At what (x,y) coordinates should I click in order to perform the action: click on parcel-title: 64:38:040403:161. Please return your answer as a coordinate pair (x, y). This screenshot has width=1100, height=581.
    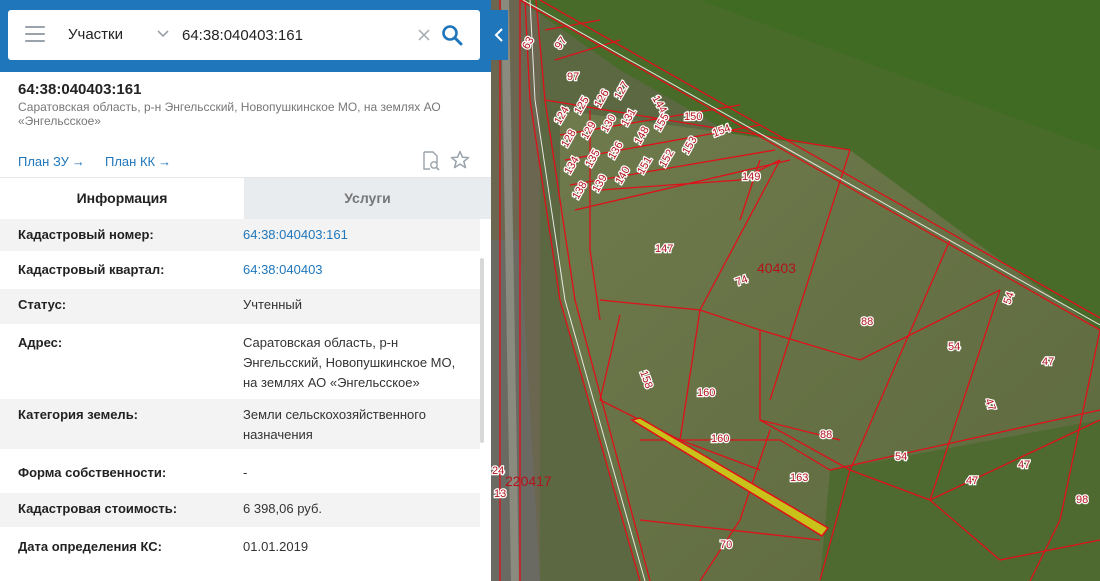
    Looking at the image, I should click on (80, 89).